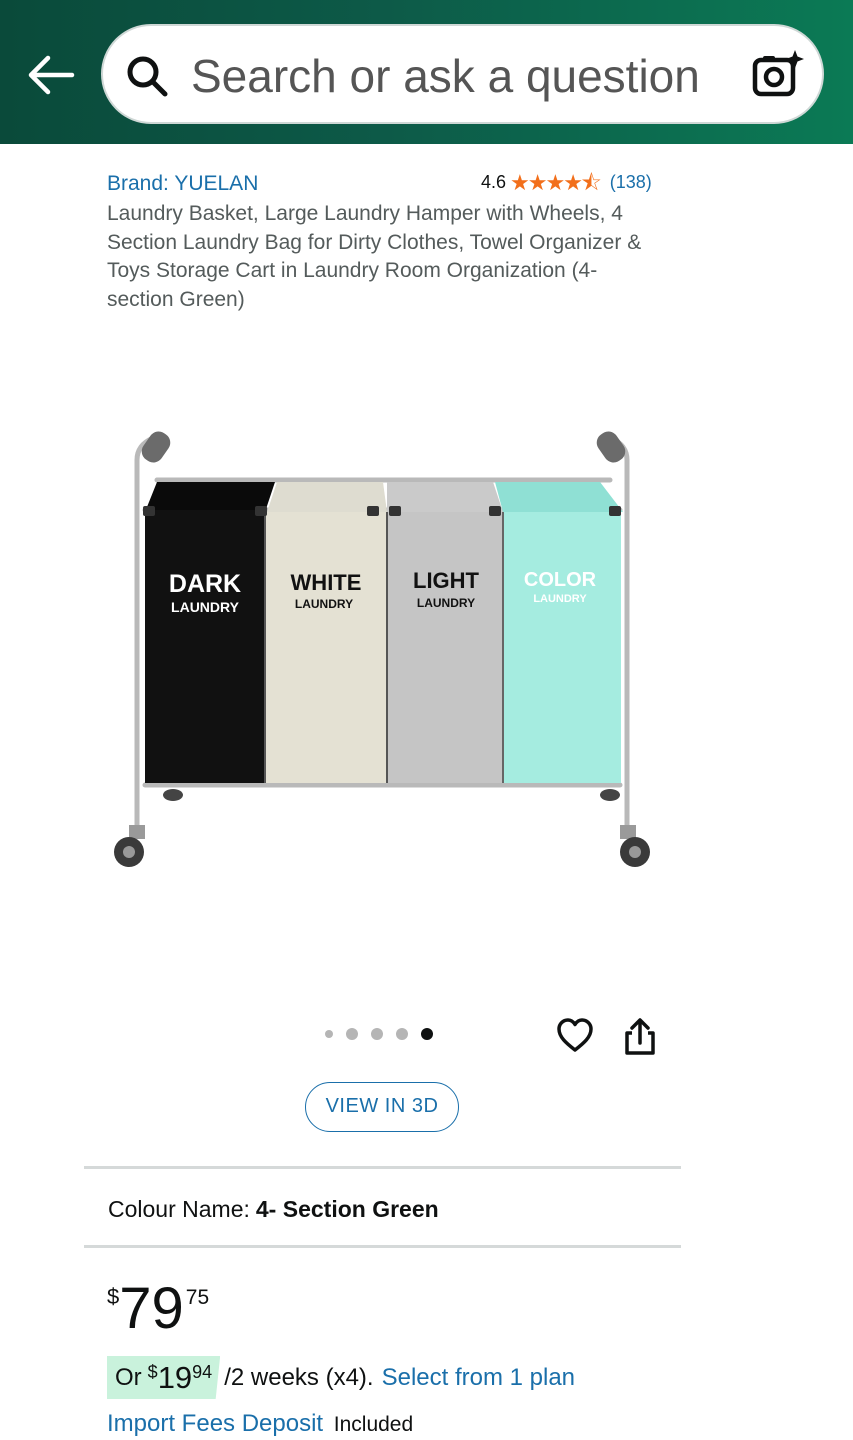 The width and height of the screenshot is (853, 1440). Describe the element at coordinates (113, 1296) in the screenshot. I see `price-symbol: $` at that location.